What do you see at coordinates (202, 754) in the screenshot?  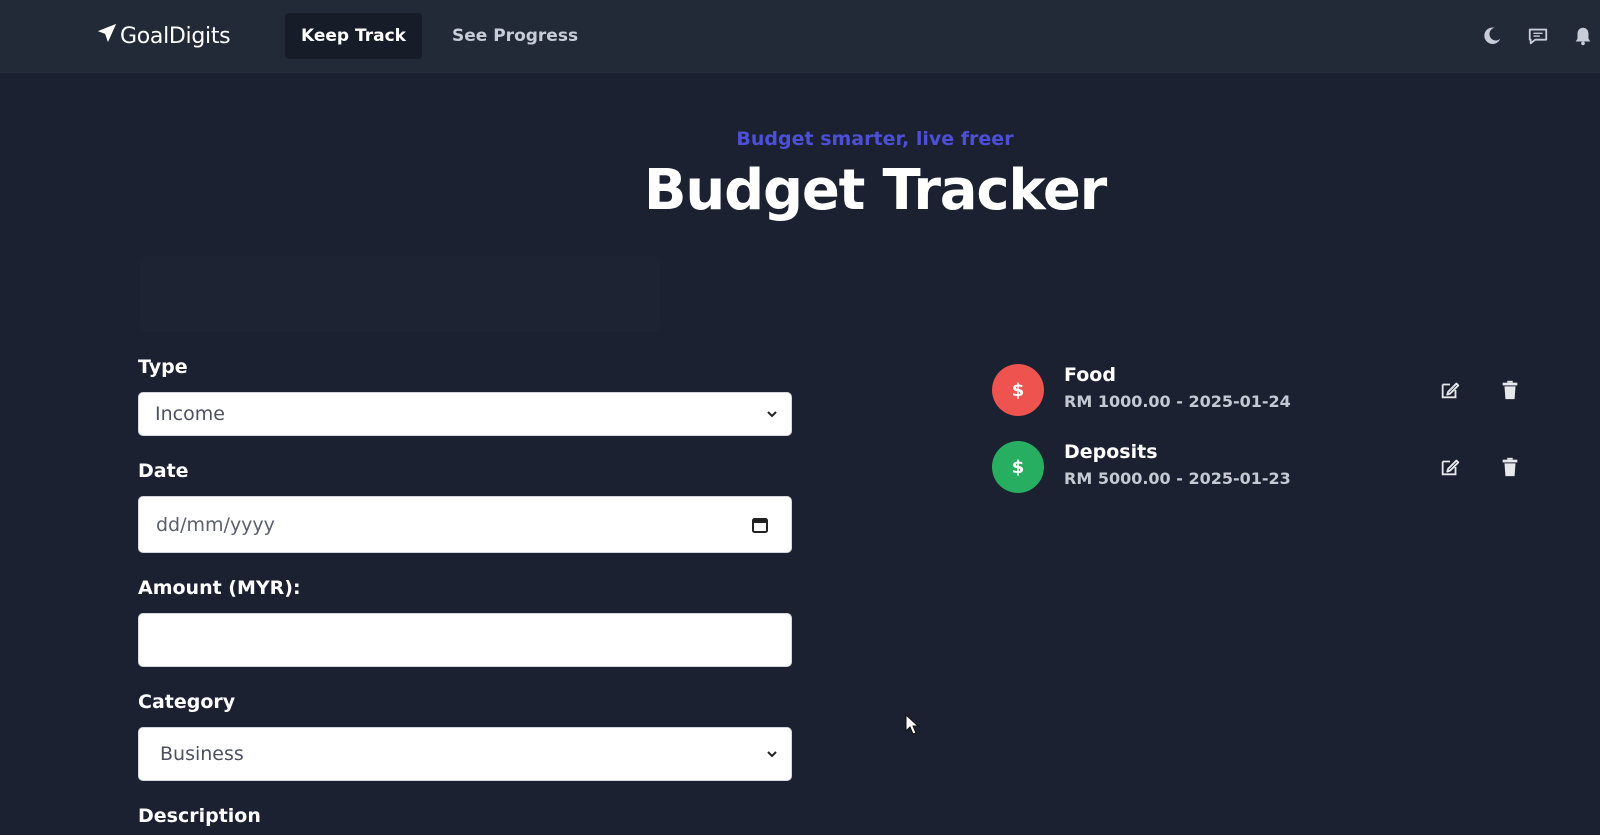 I see `category-select-value: Business` at bounding box center [202, 754].